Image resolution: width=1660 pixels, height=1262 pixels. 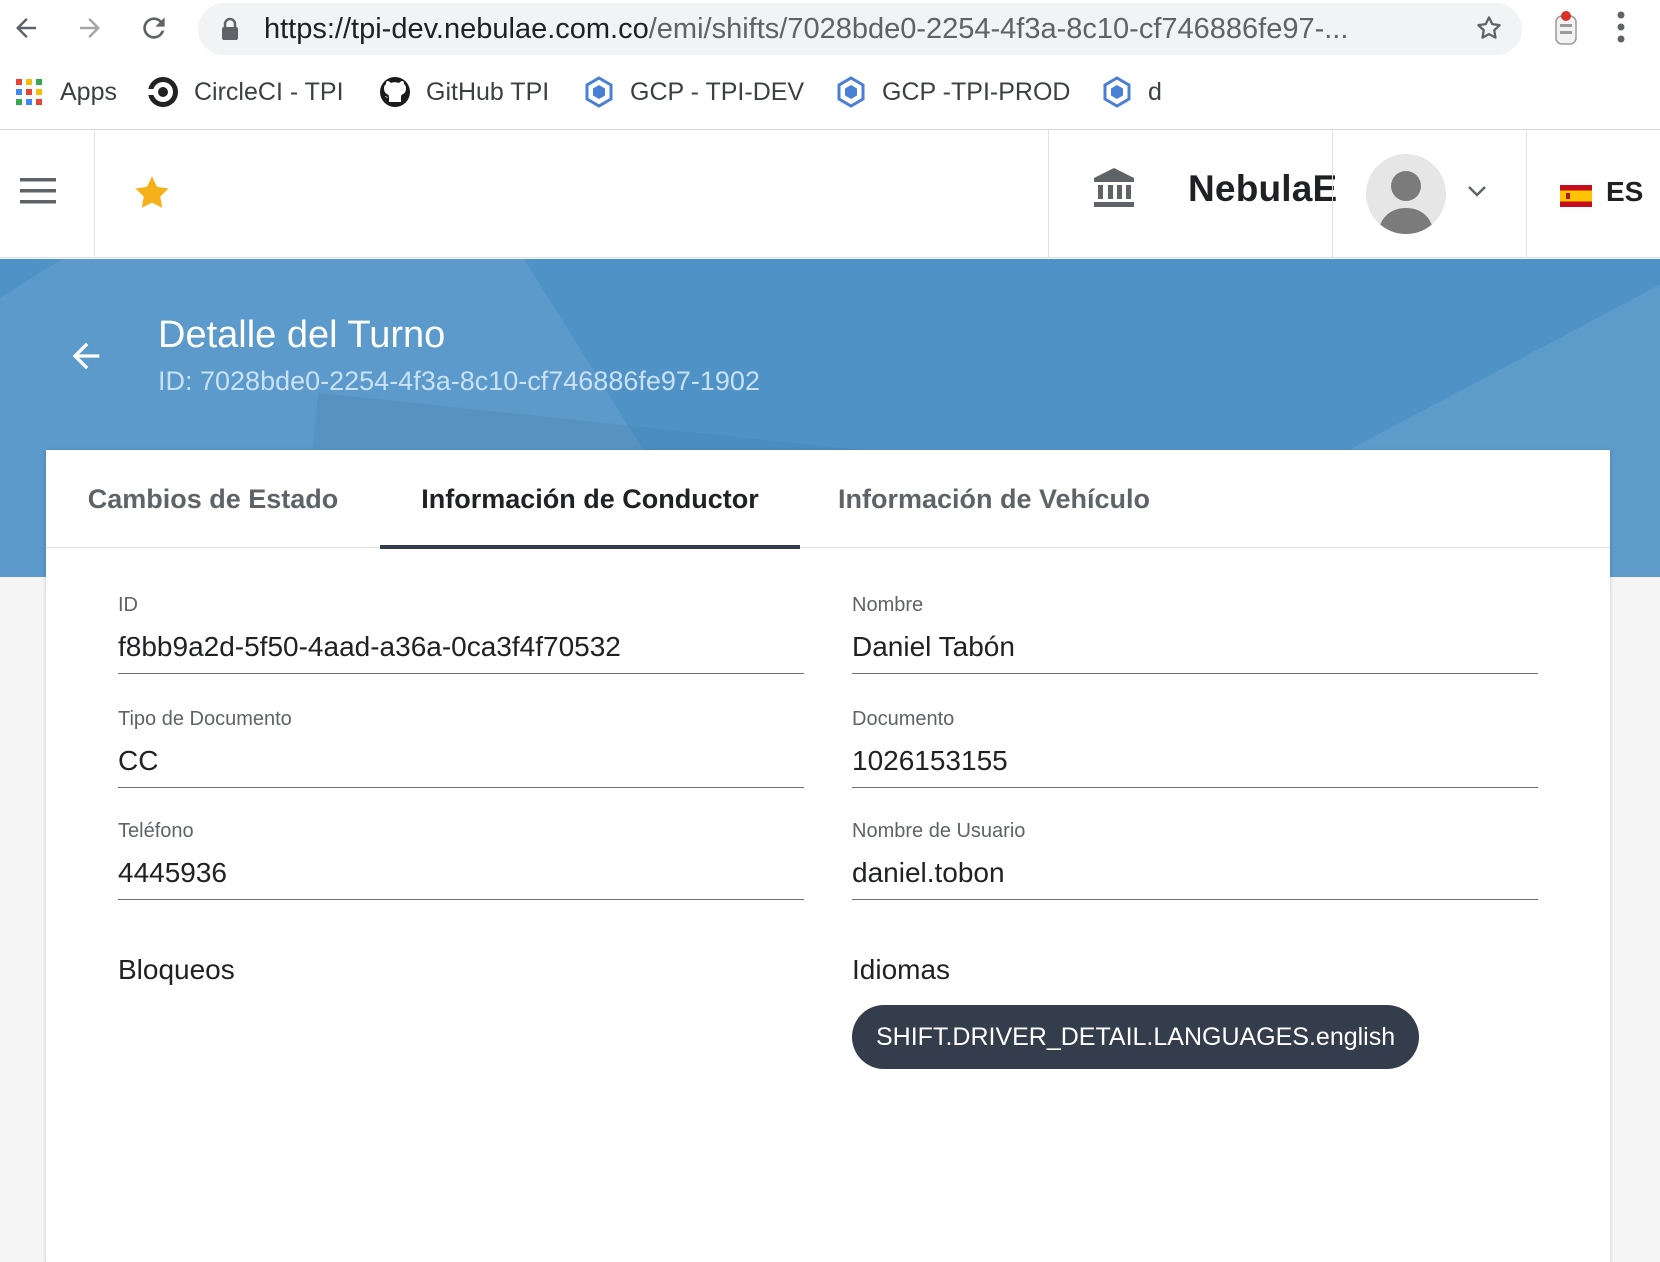 I want to click on browser-menu-icon, so click(x=1621, y=29).